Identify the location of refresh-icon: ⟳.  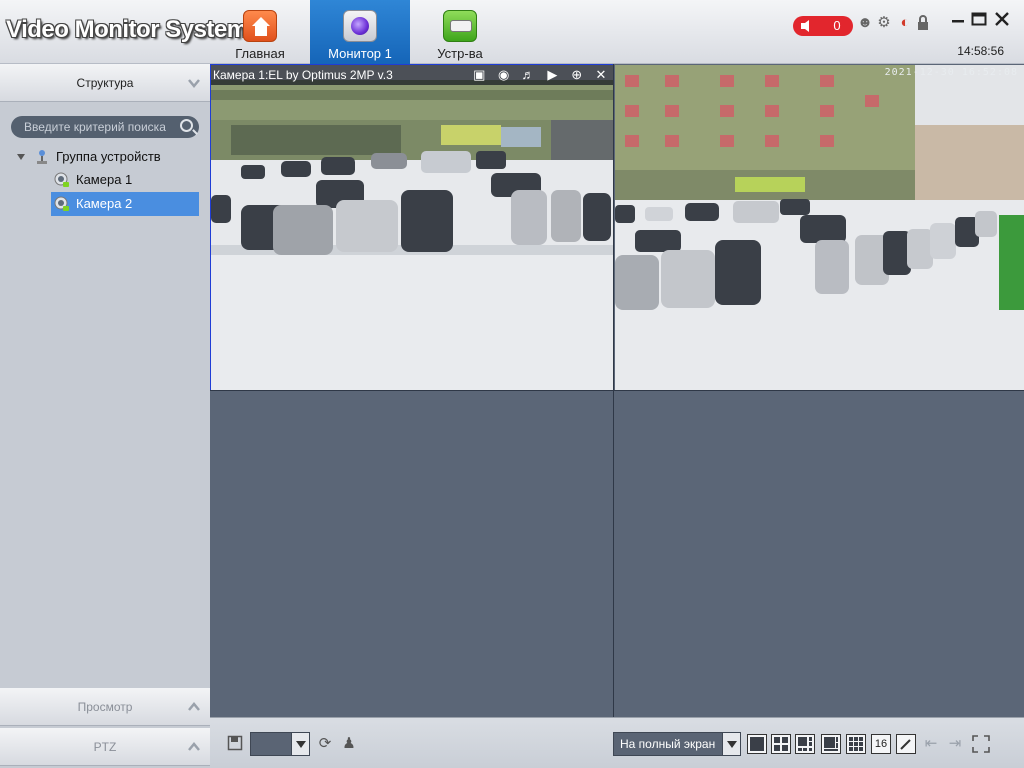
(325, 744).